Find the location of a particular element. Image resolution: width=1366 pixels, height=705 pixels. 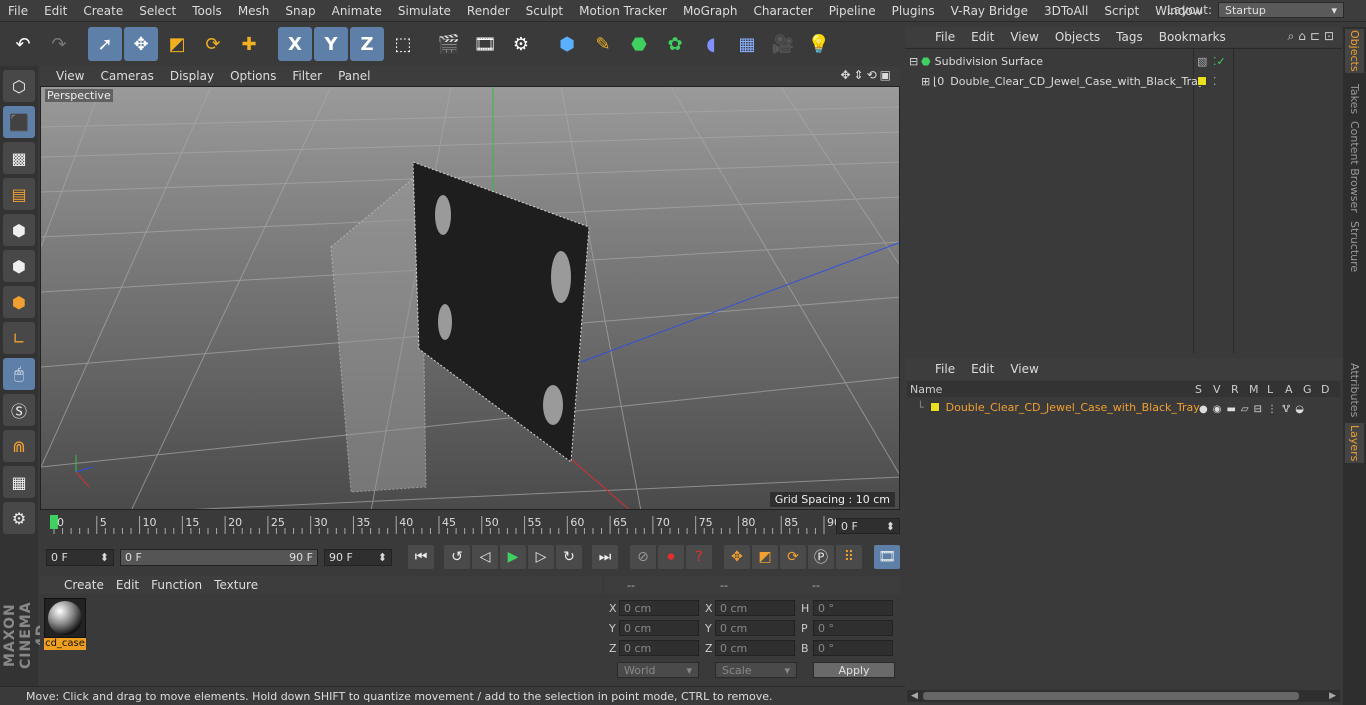

layer-column-l: L is located at coordinates (1270, 389).